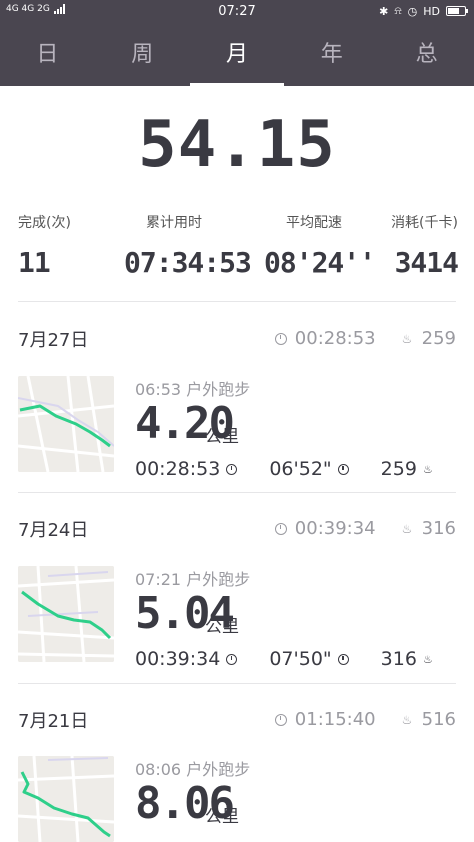 This screenshot has height=842, width=474. Describe the element at coordinates (53, 721) in the screenshot. I see `day-date: 7月21日` at that location.